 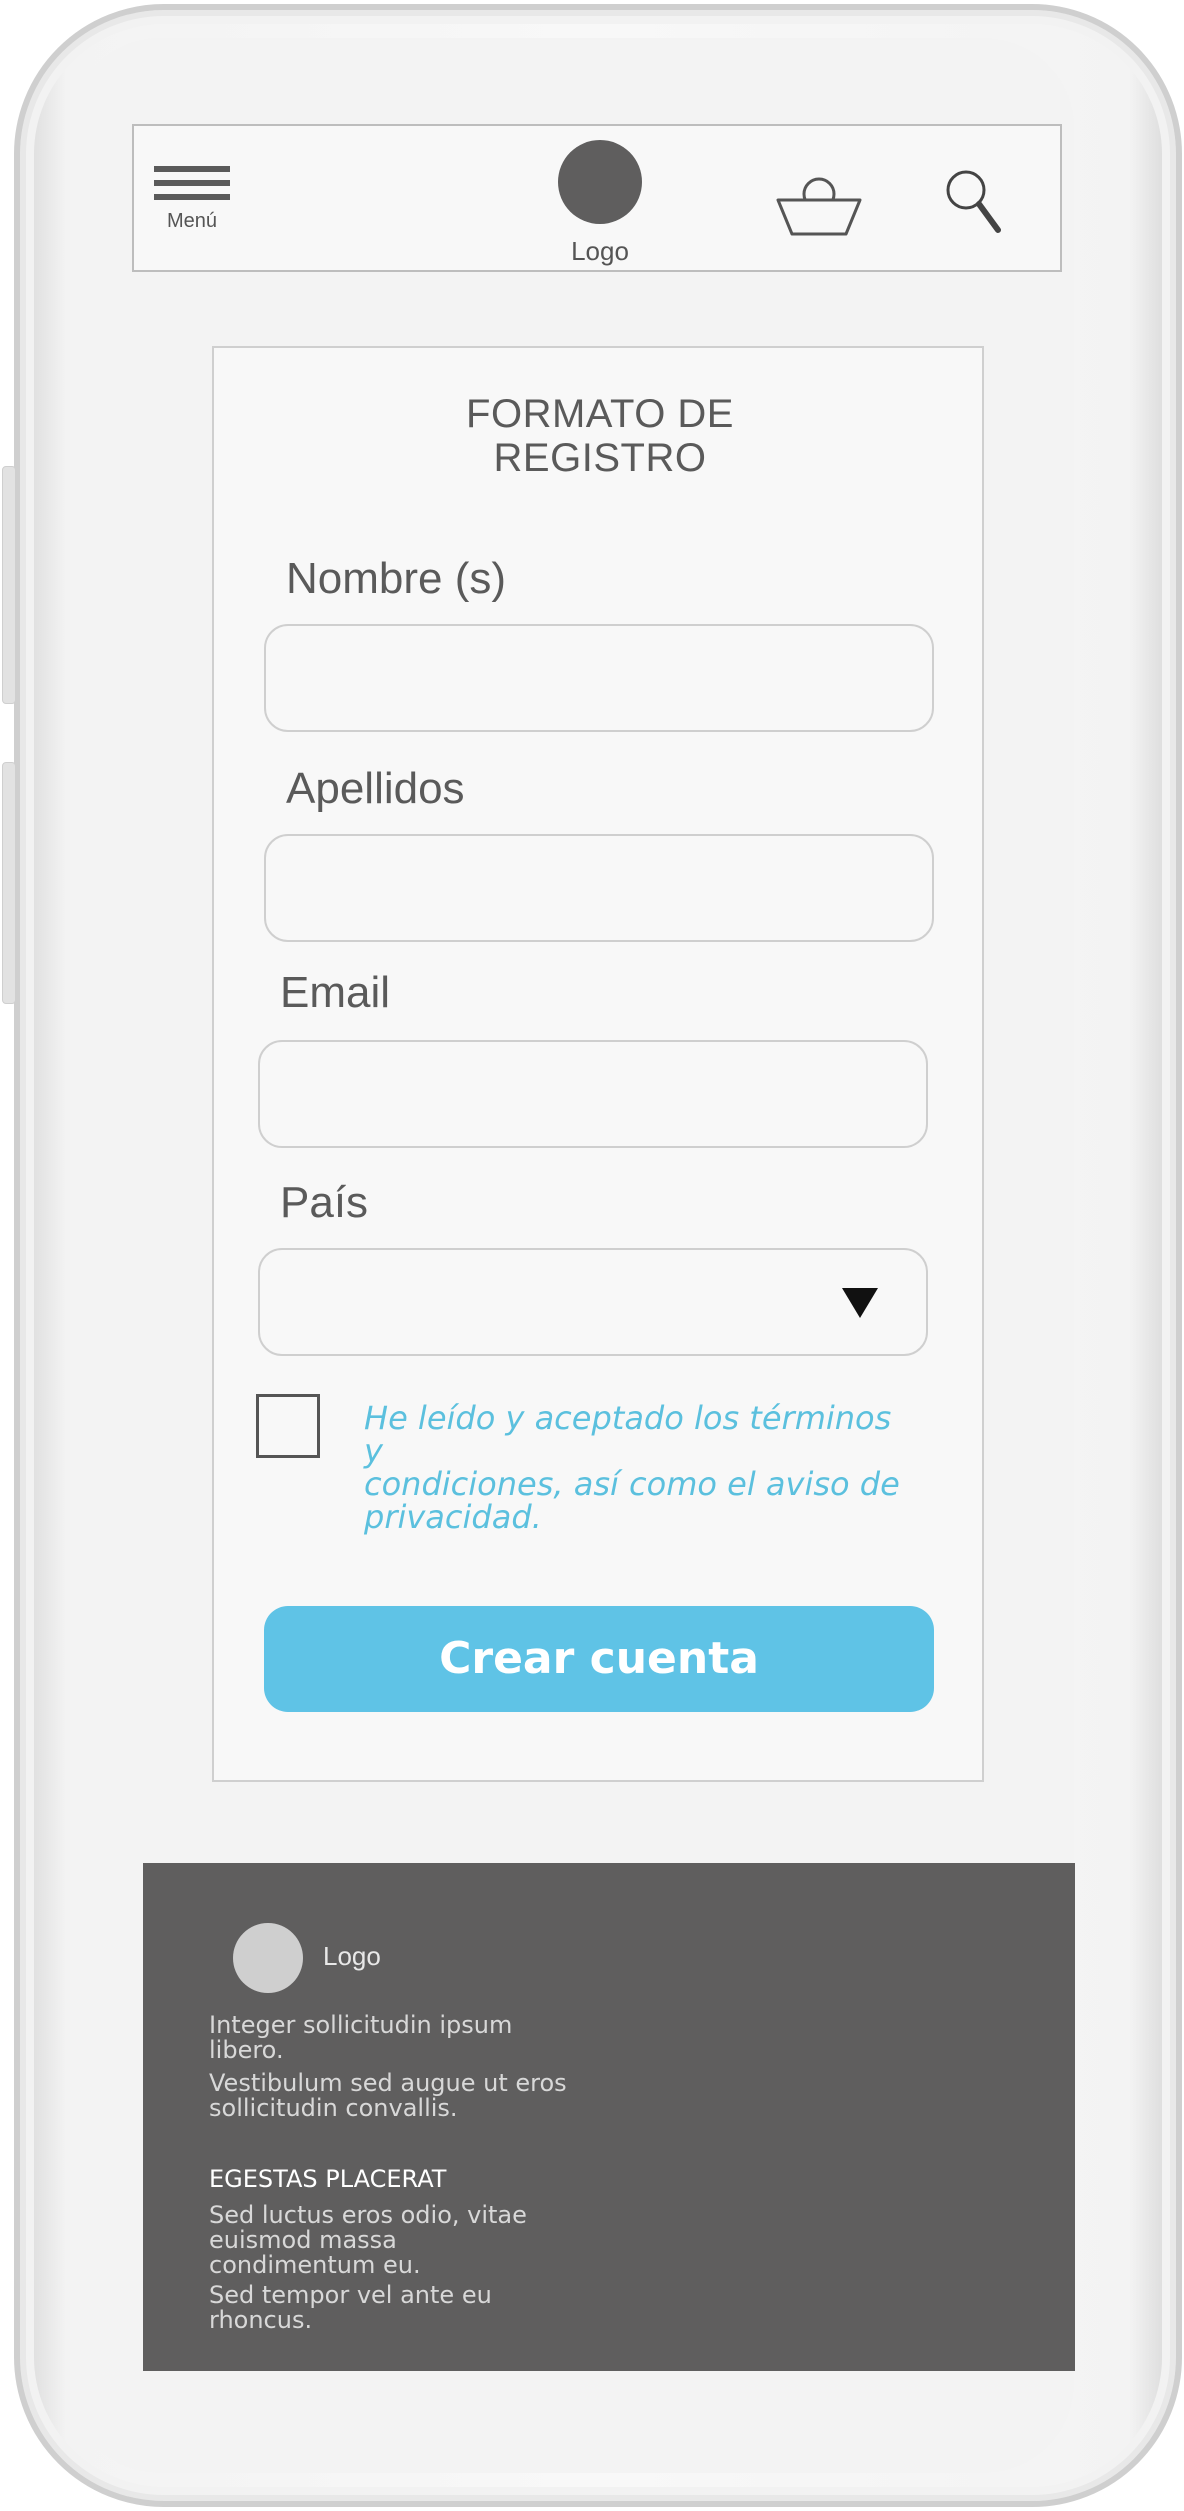 I want to click on country-label: País, so click(x=324, y=1202).